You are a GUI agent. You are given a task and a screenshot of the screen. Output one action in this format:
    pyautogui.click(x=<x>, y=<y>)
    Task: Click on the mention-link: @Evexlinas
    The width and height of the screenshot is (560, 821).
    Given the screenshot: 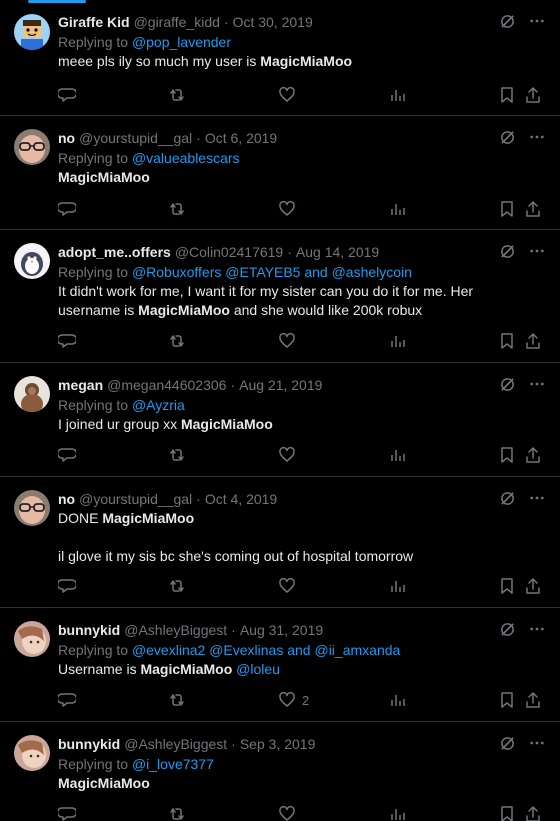 What is the action you would take?
    pyautogui.click(x=246, y=650)
    